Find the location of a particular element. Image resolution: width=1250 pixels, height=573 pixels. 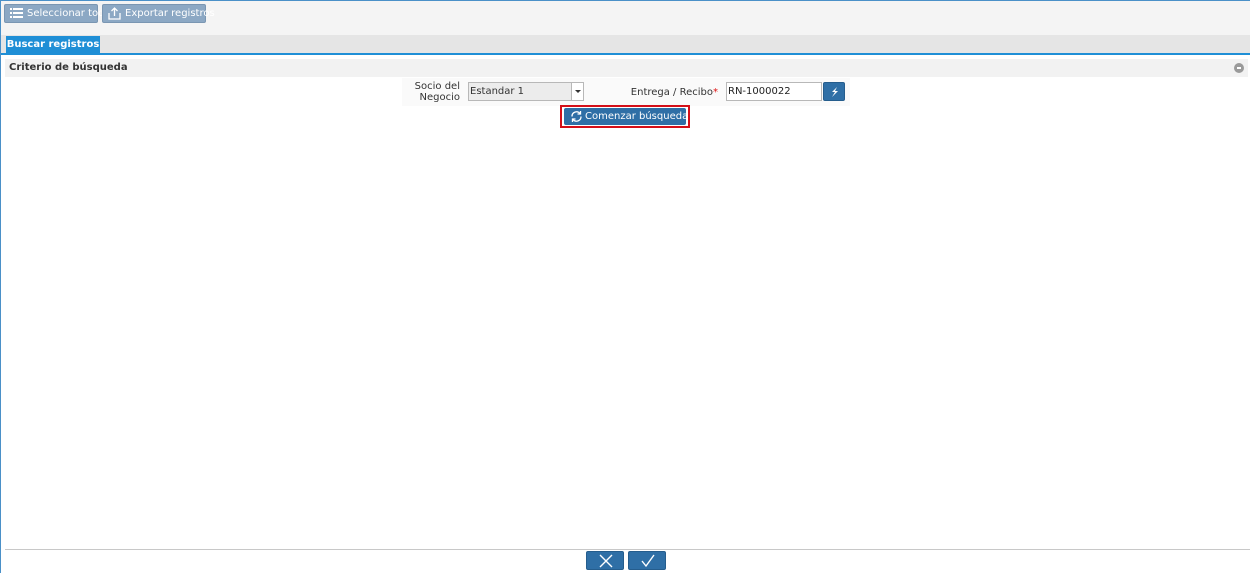

check-icon is located at coordinates (648, 561).